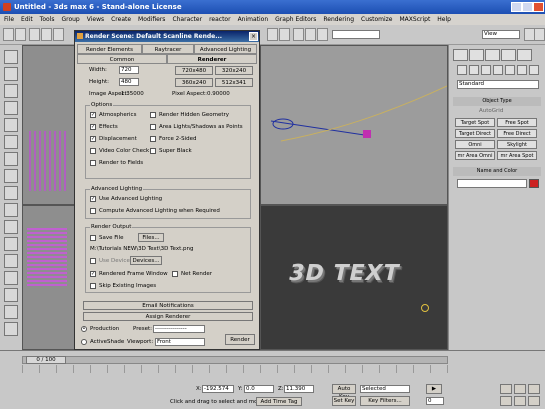  Describe the element at coordinates (235, 369) in the screenshot. I see `track-bar` at that location.